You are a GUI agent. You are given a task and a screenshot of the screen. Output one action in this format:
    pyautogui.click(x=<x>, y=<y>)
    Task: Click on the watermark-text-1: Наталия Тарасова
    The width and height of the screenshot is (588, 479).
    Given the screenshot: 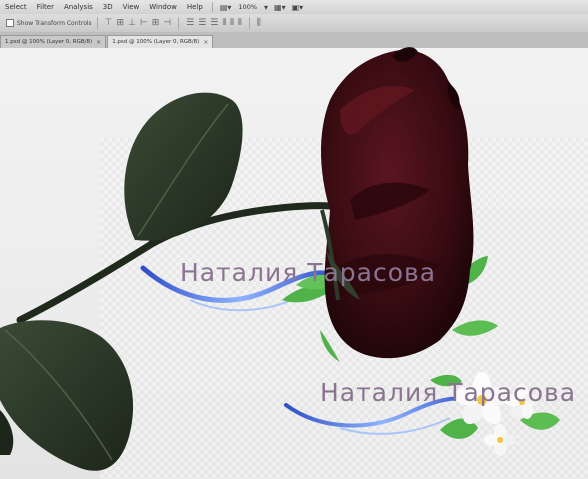 What is the action you would take?
    pyautogui.click(x=308, y=272)
    